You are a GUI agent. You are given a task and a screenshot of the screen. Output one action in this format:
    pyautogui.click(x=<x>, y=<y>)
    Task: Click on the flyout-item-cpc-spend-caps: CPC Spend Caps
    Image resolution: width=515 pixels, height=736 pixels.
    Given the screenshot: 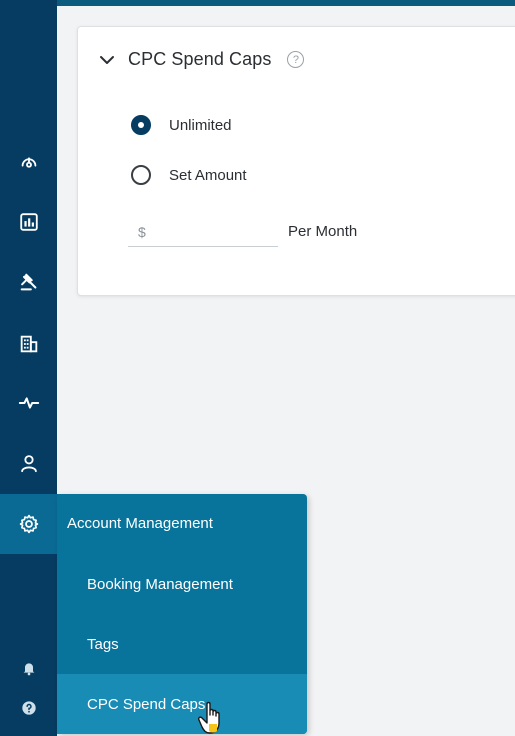 What is the action you would take?
    pyautogui.click(x=182, y=704)
    